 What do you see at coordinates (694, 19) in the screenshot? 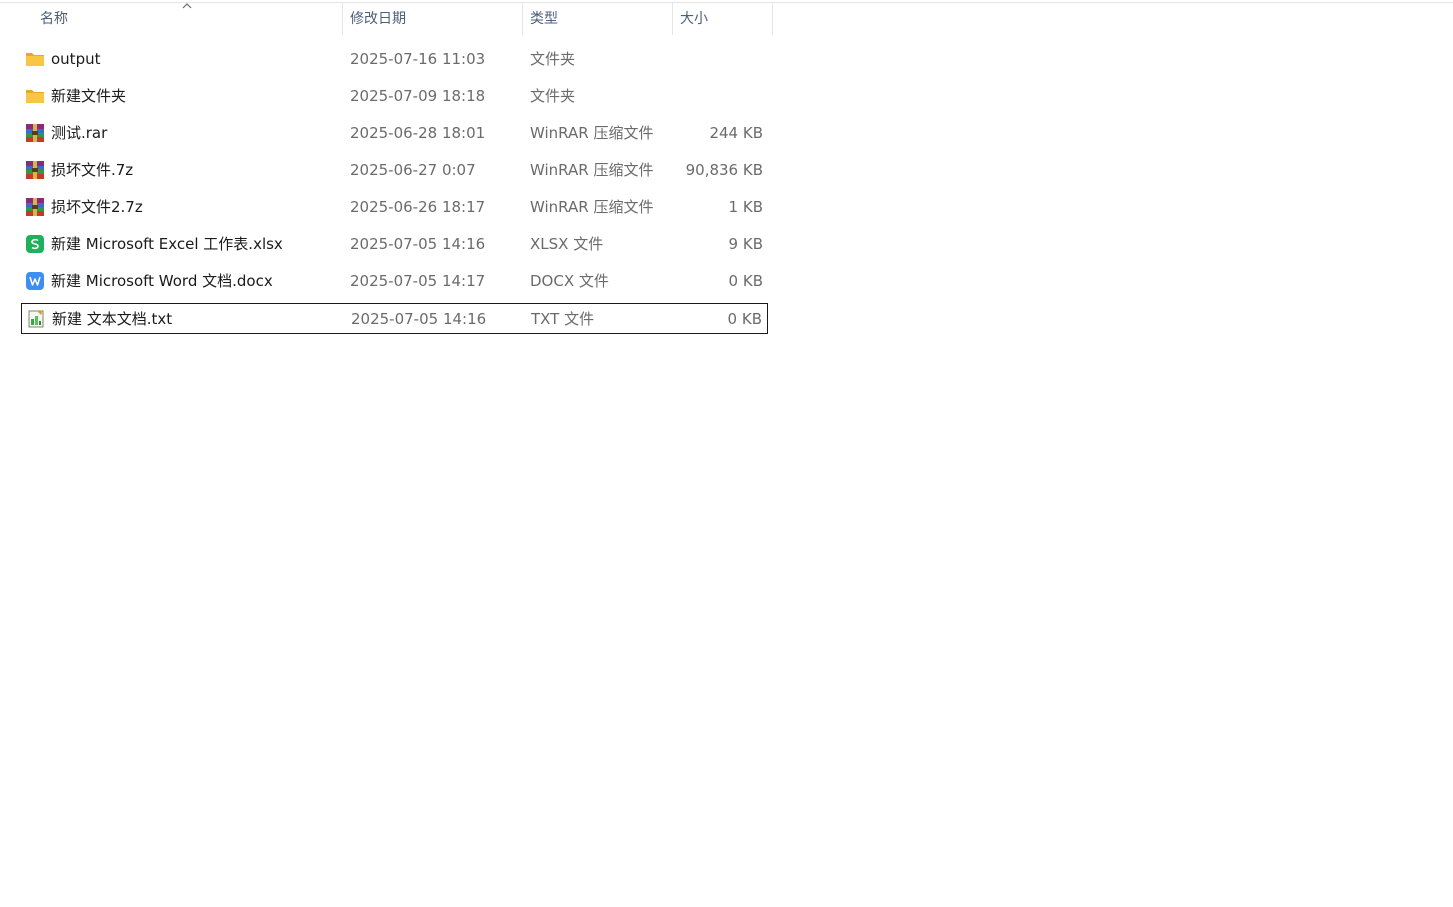
I see `column-header-size: 大小` at bounding box center [694, 19].